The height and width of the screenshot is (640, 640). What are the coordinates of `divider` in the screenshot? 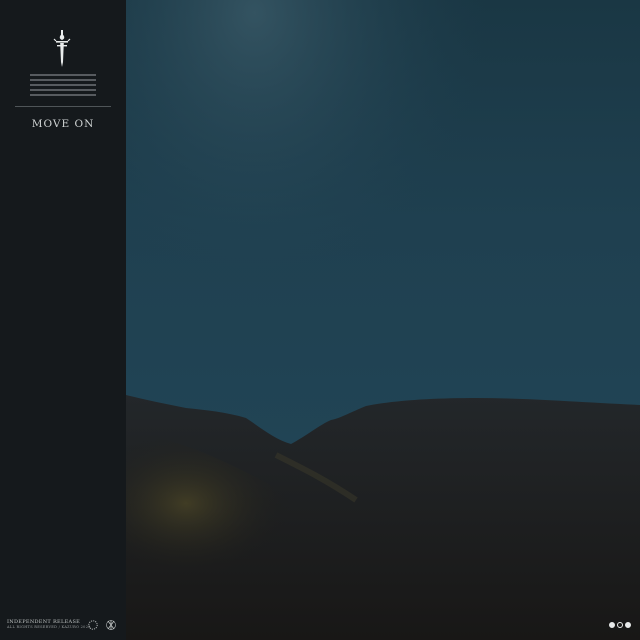 It's located at (63, 106).